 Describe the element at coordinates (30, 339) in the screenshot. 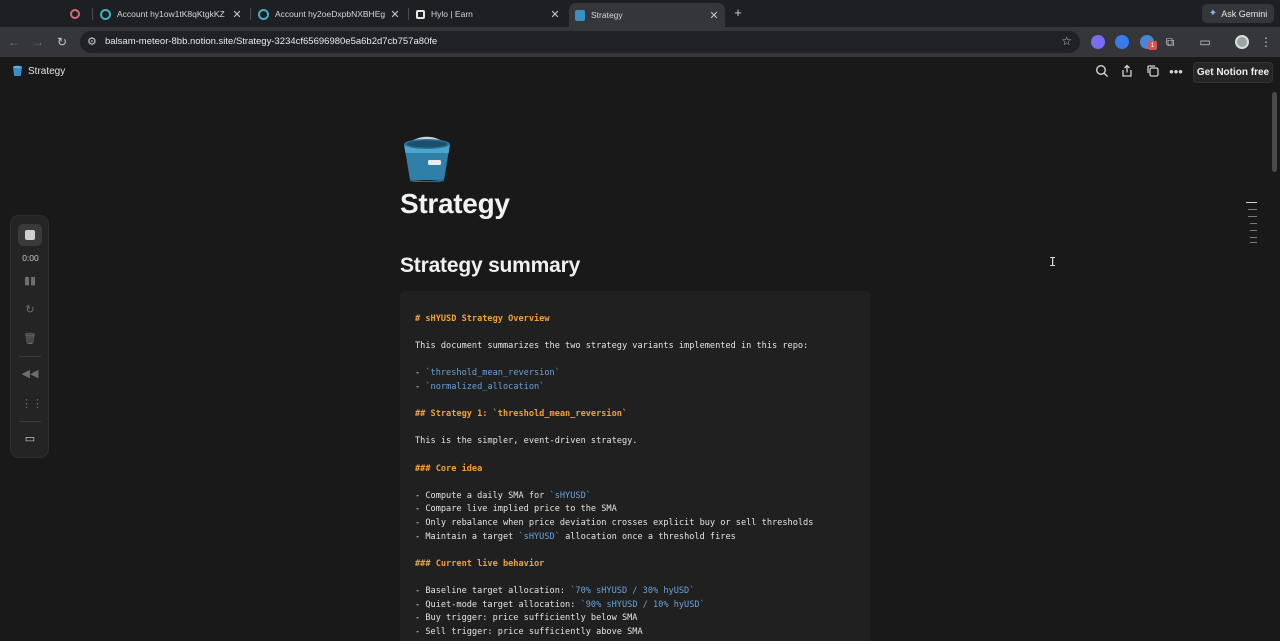

I see `trash-icon: 🗑` at that location.